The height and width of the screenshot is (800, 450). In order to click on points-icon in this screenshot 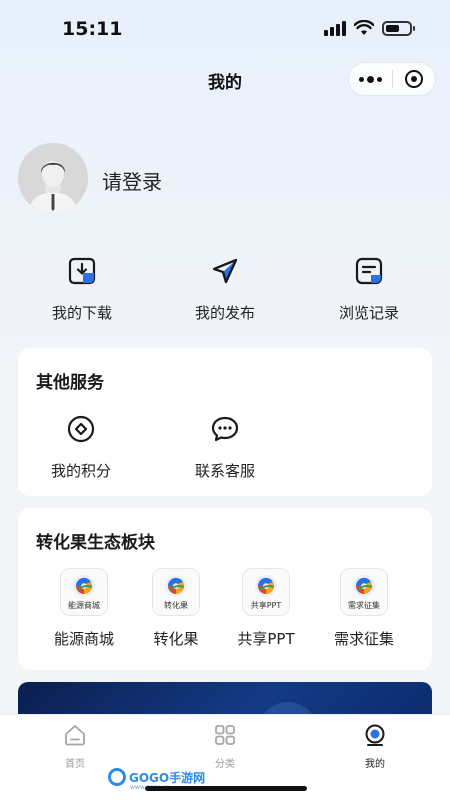, I will do `click(81, 429)`.